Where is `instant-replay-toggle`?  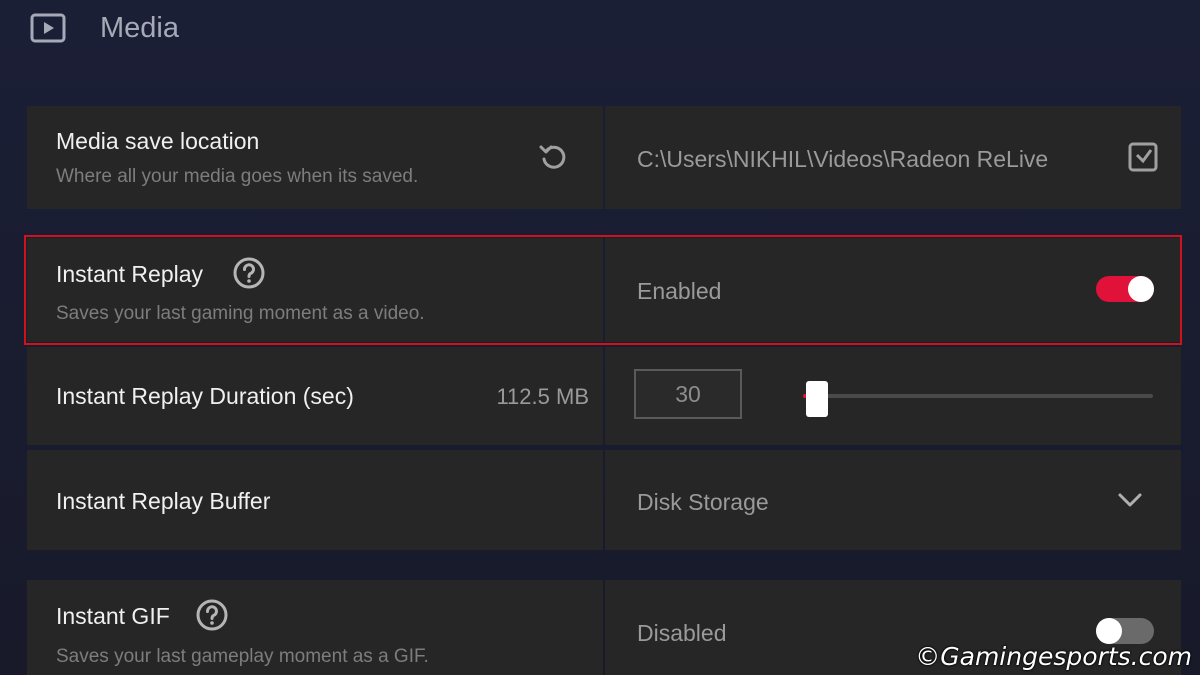 instant-replay-toggle is located at coordinates (1125, 289).